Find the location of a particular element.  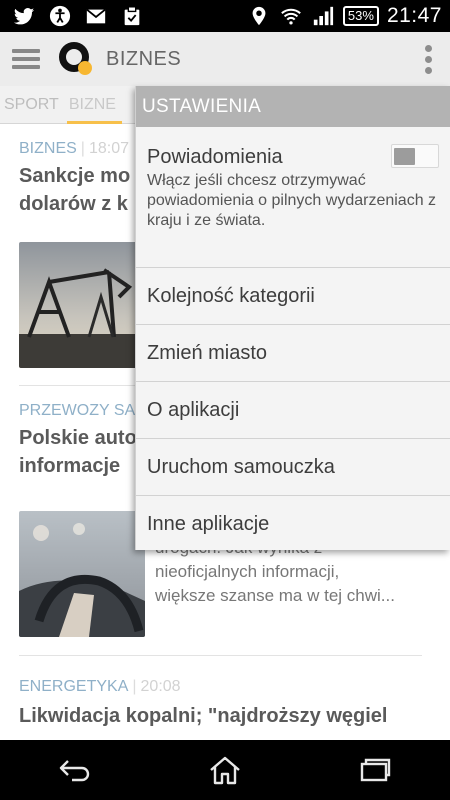

home-button is located at coordinates (225, 770).